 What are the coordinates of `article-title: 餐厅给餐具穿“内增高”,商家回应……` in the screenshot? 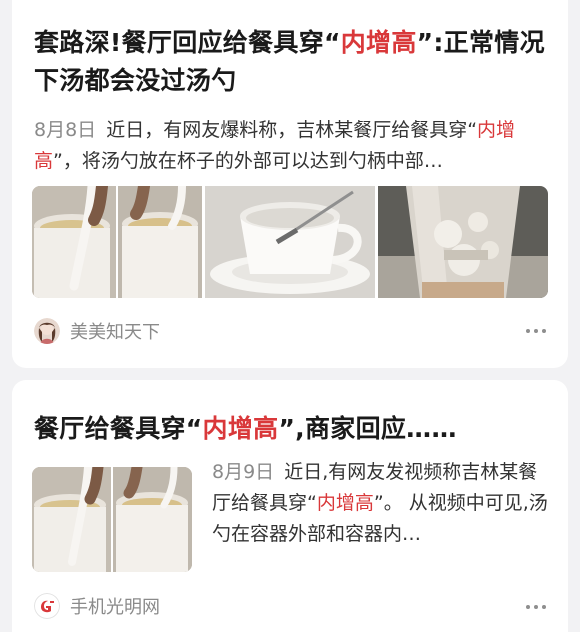 It's located at (292, 429).